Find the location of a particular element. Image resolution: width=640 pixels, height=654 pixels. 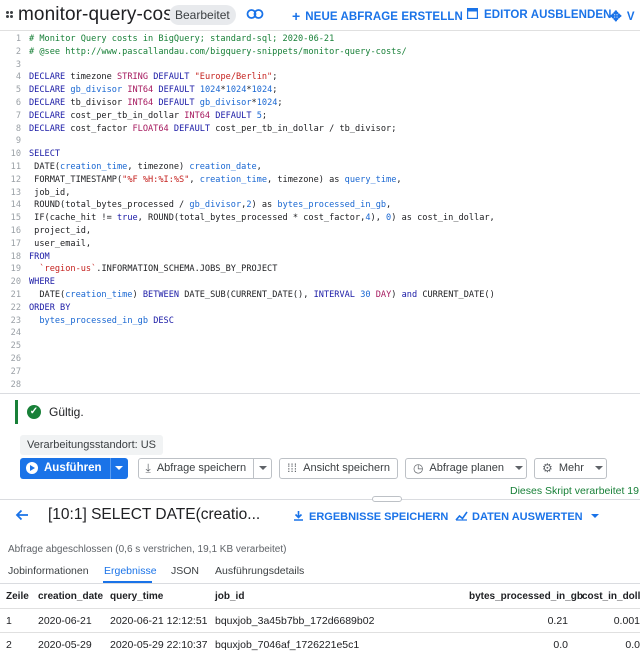

code-line: 13 job_id, is located at coordinates (320, 194).